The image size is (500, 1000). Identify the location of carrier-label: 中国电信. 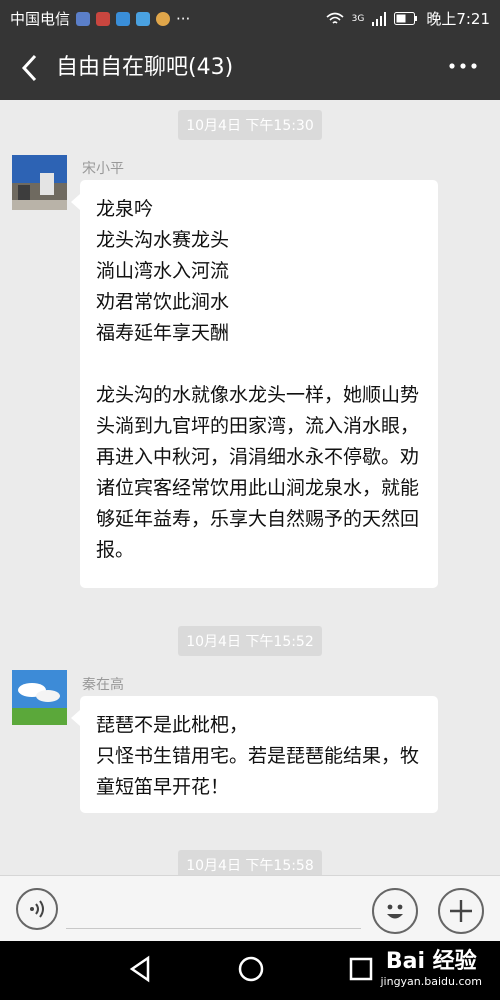
(40, 19).